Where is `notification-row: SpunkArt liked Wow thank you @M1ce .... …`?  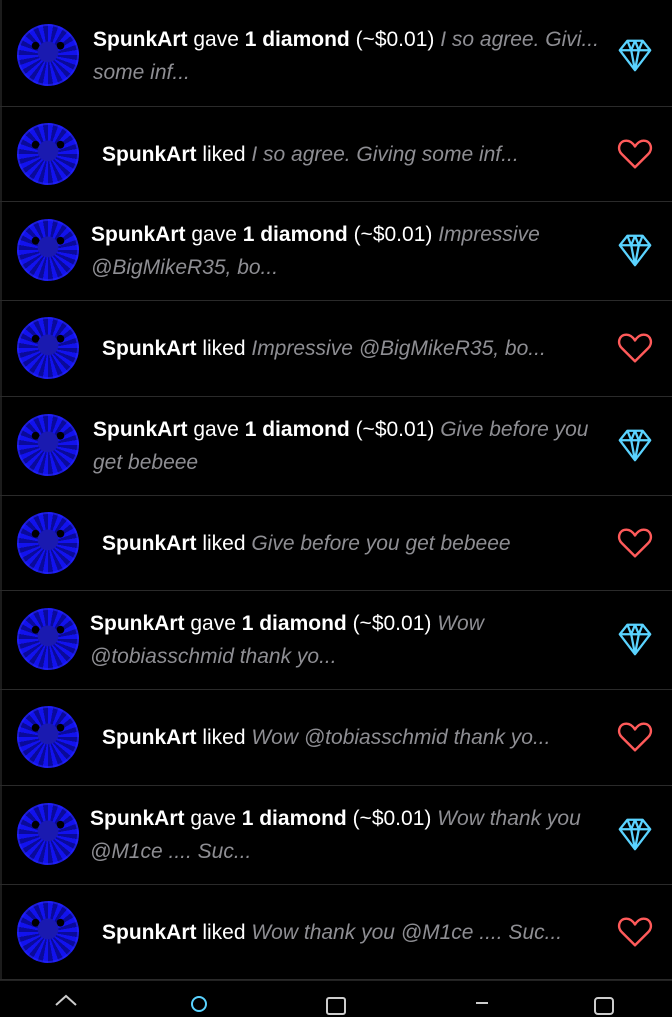 notification-row: SpunkArt liked Wow thank you @M1ce .... … is located at coordinates (336, 932).